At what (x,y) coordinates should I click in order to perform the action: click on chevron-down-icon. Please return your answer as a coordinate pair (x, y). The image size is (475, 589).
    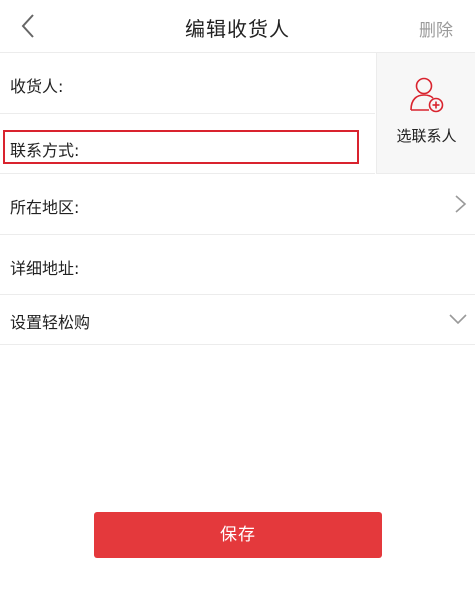
    Looking at the image, I should click on (458, 319).